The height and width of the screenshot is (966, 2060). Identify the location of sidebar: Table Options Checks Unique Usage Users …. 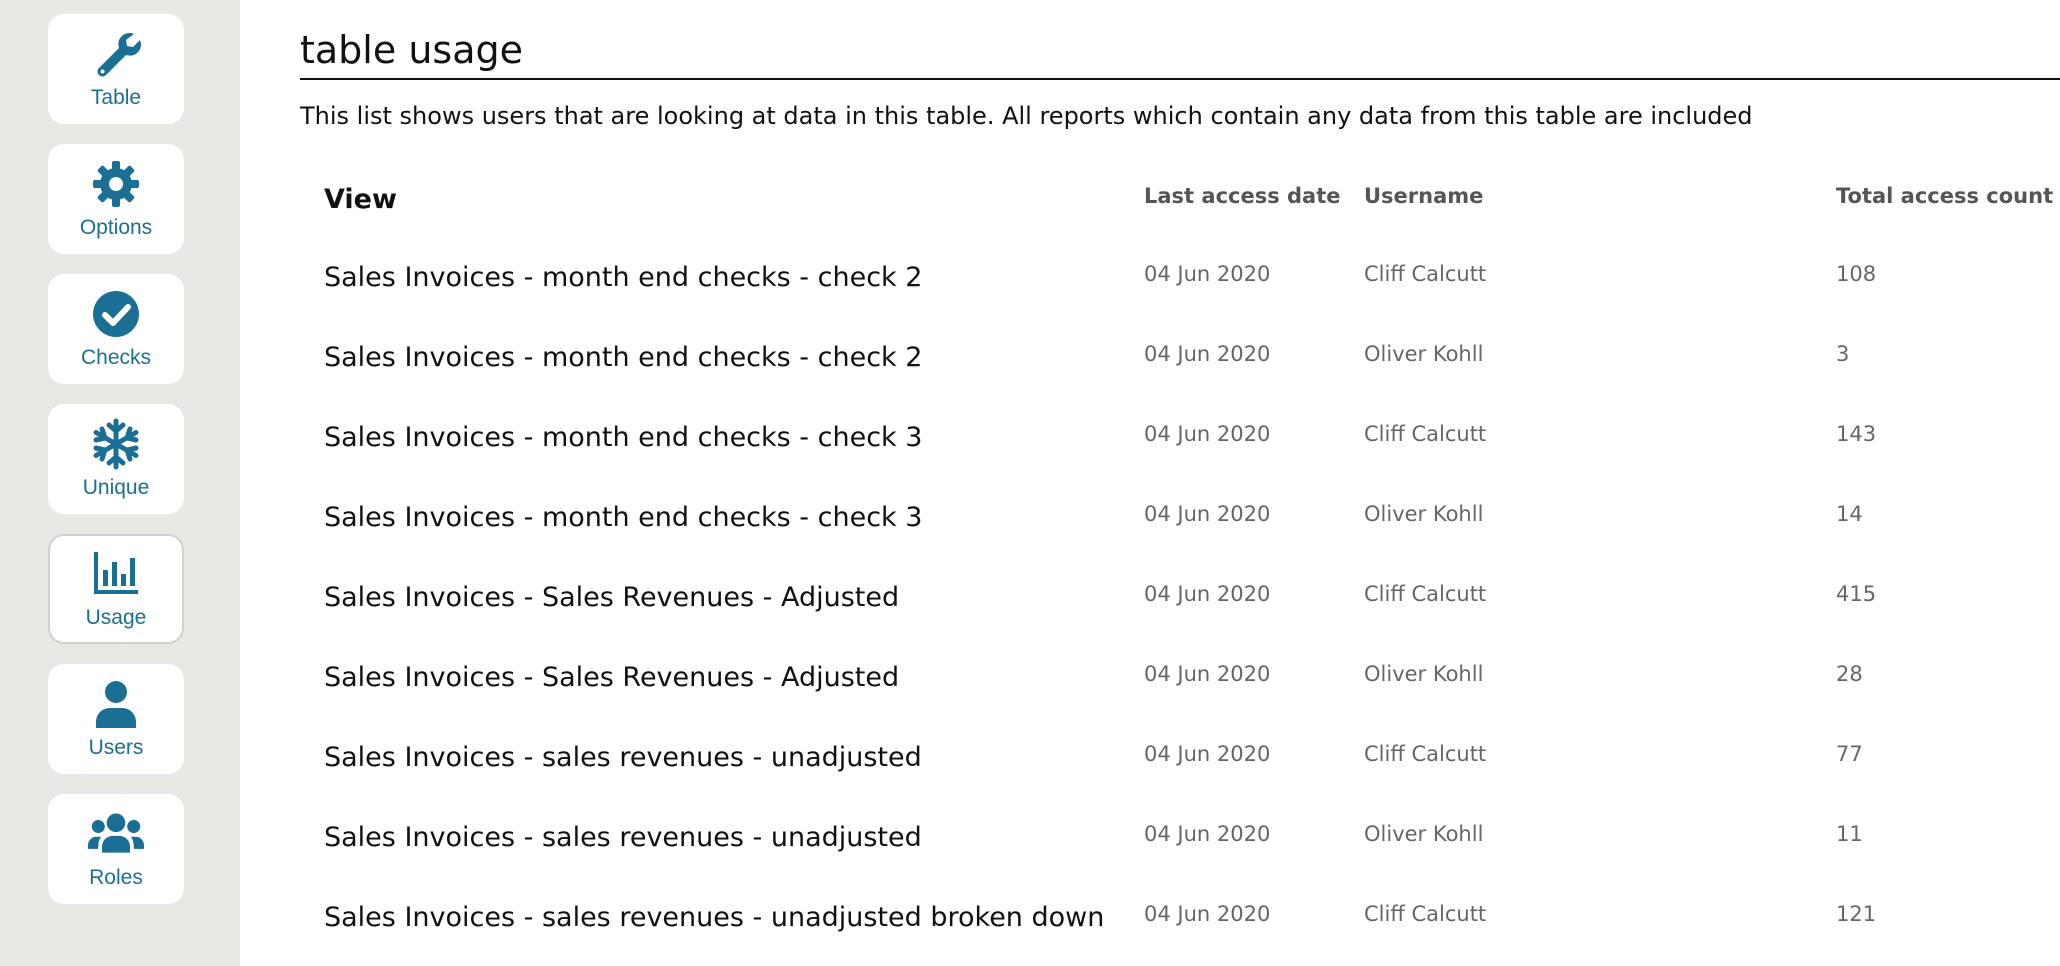
(120, 483).